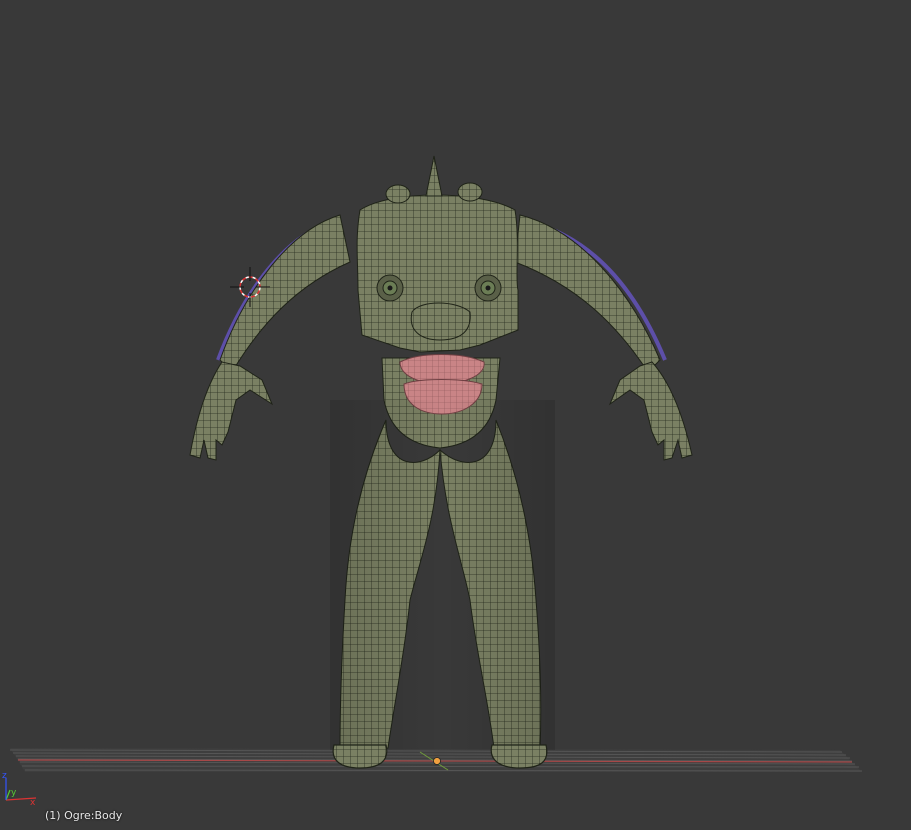 Image resolution: width=911 pixels, height=830 pixels. I want to click on left-eye, so click(390, 288).